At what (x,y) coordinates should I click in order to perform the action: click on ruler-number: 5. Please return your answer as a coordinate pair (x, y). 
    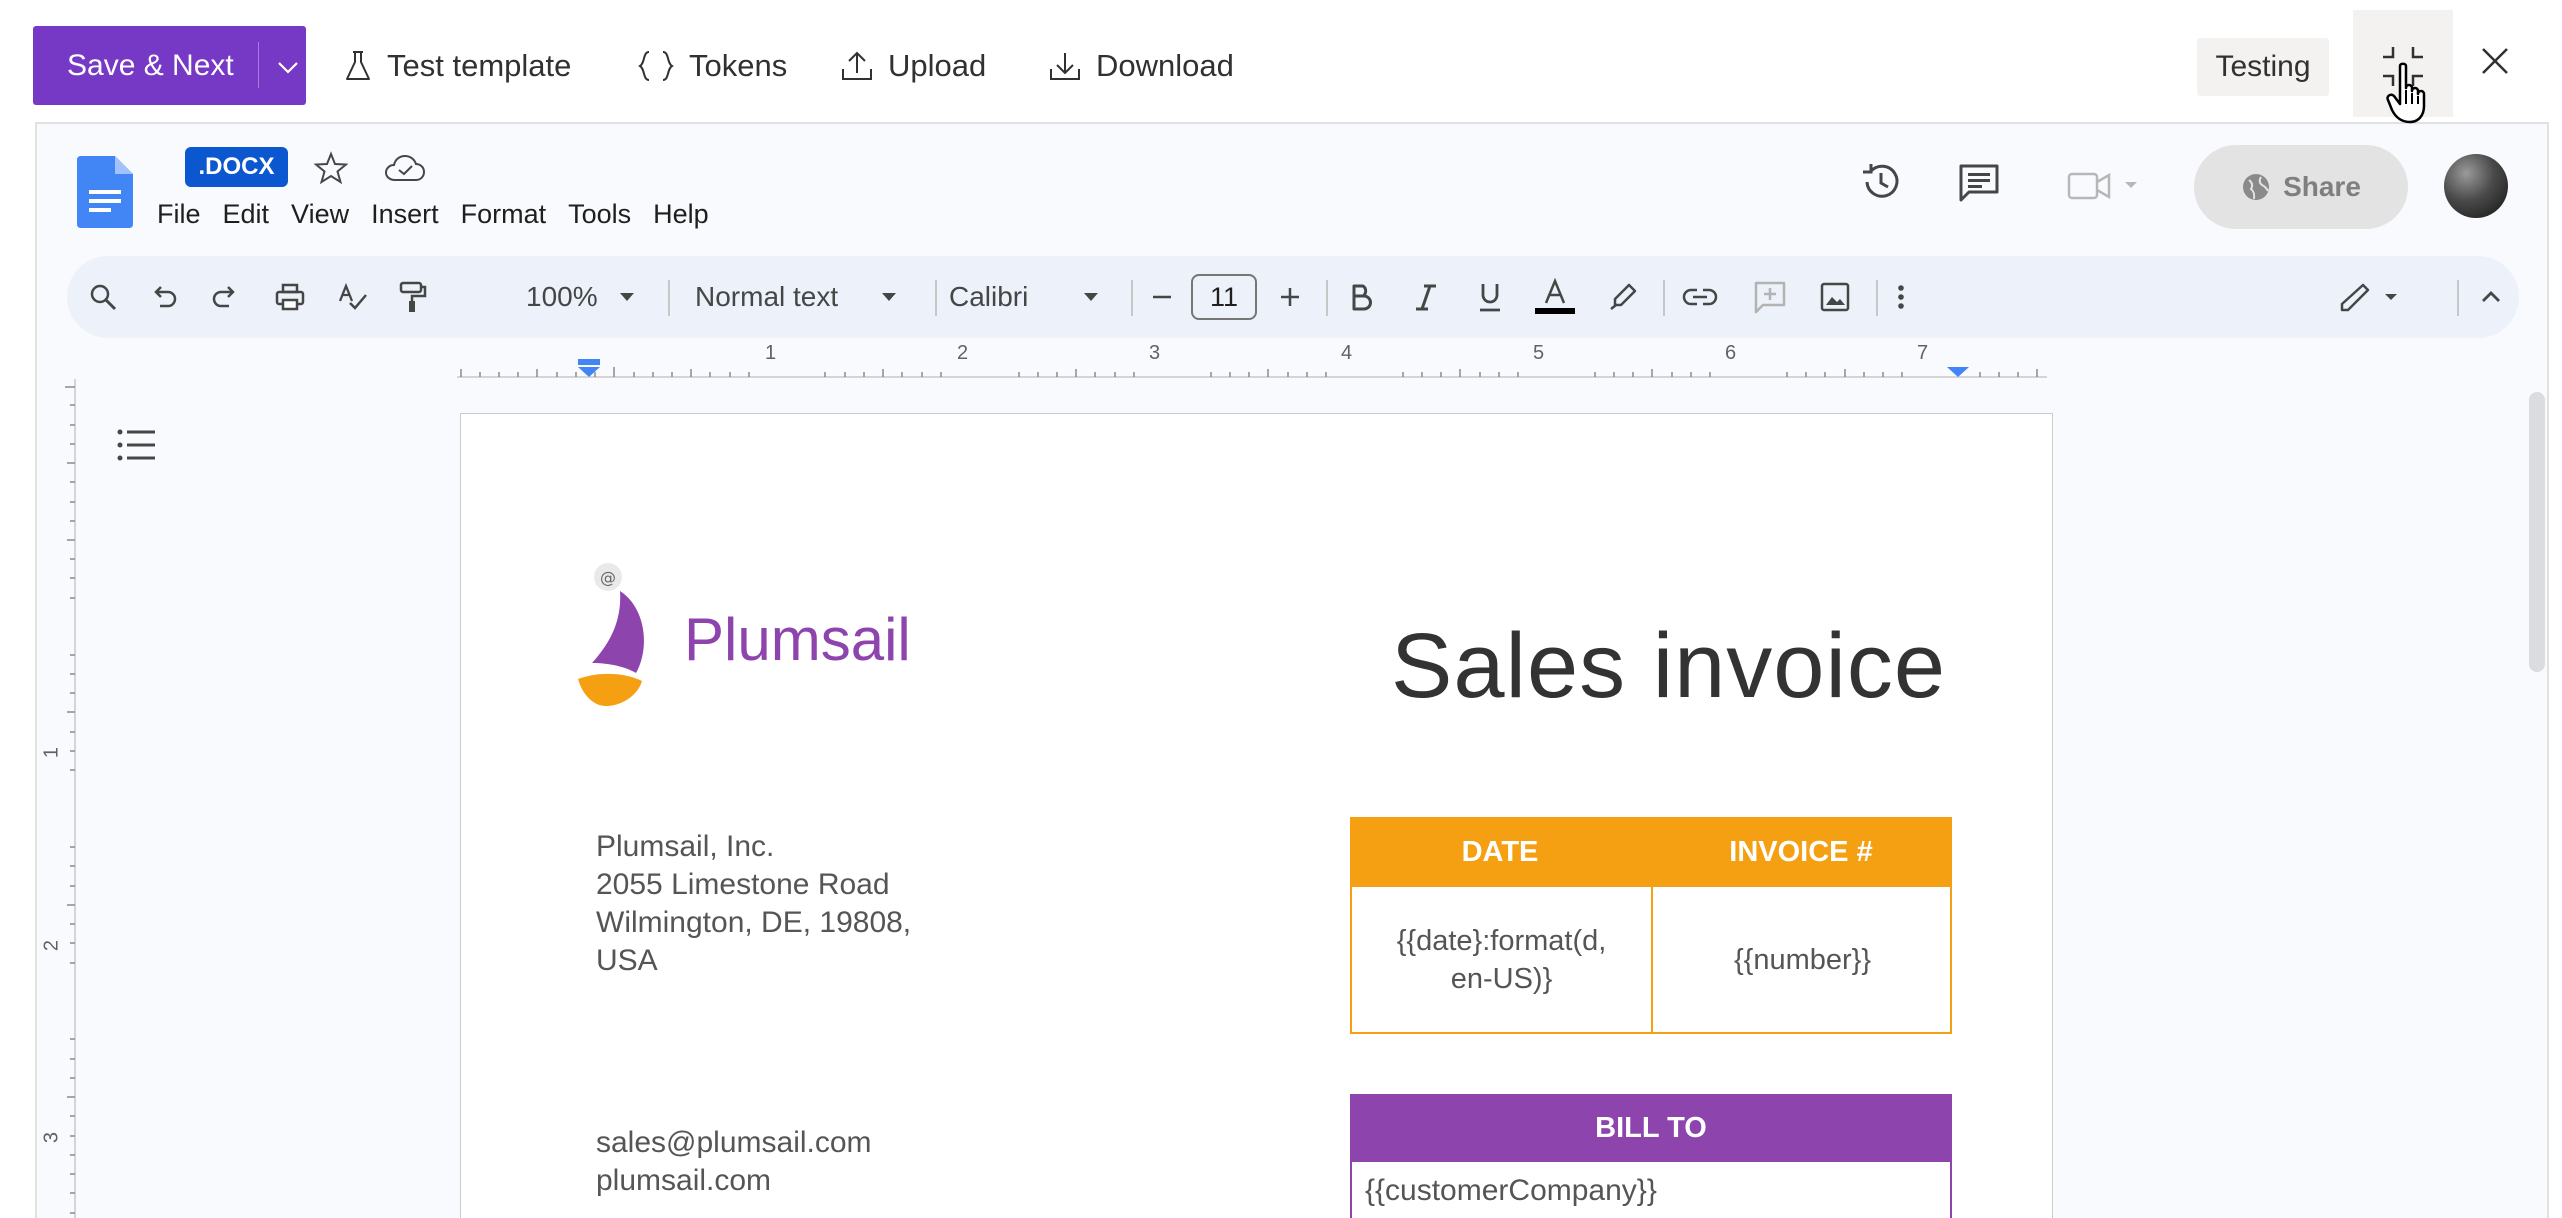
    Looking at the image, I should click on (1539, 353).